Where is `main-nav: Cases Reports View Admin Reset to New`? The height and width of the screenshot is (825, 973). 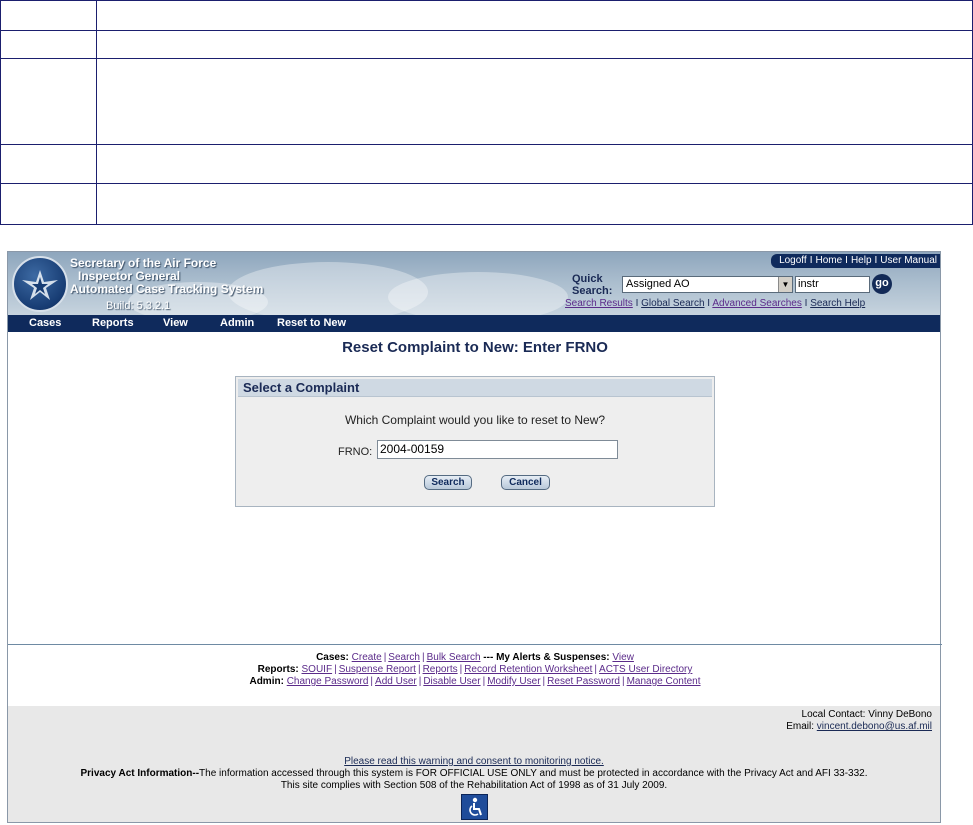 main-nav: Cases Reports View Admin Reset to New is located at coordinates (474, 323).